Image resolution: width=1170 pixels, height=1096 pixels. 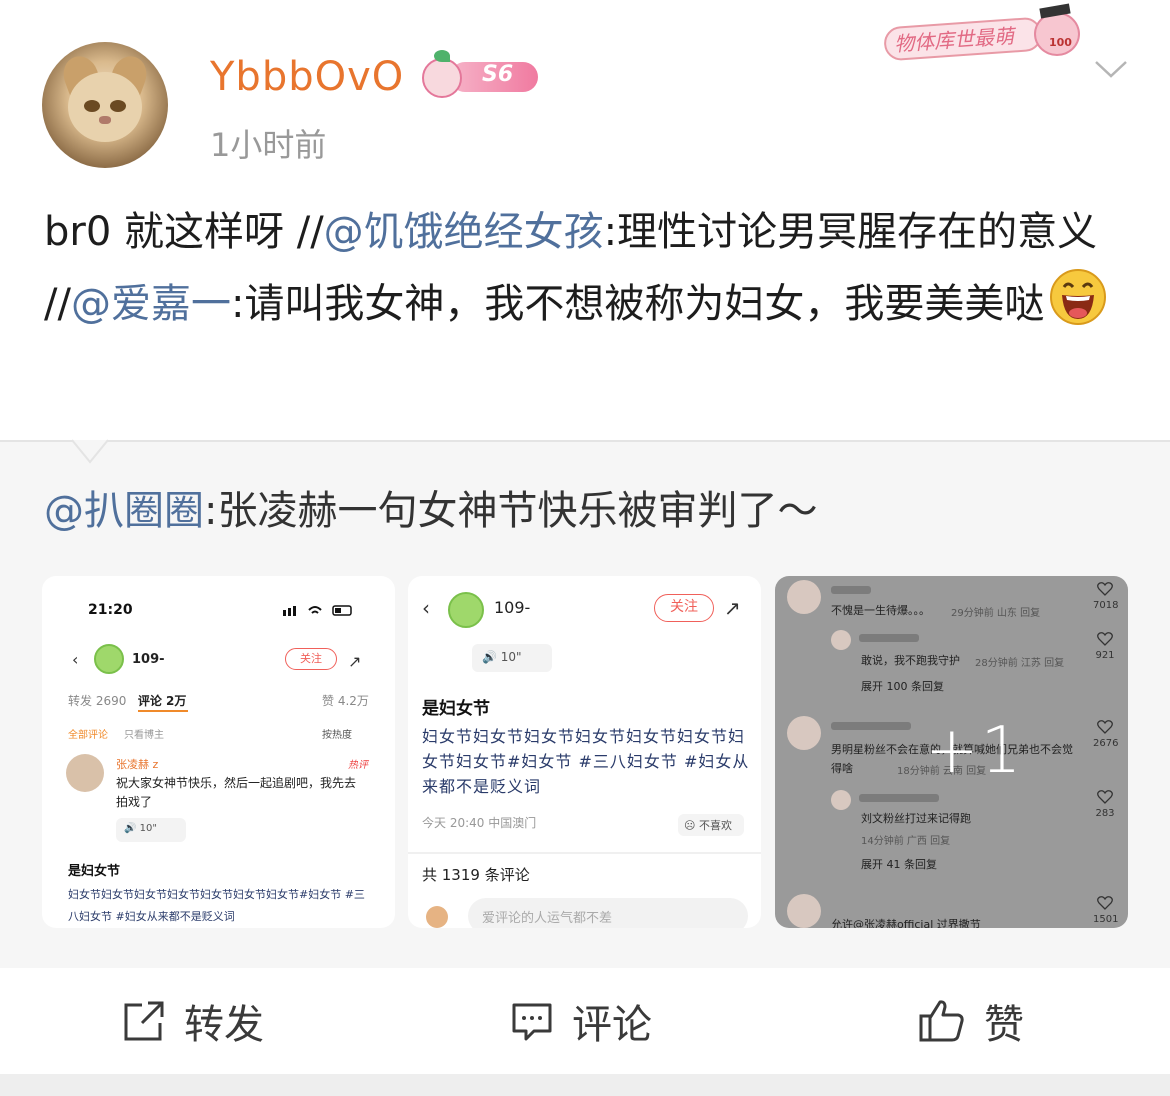 What do you see at coordinates (236, 792) in the screenshot?
I see `comment-text: 祝大家女神节快乐，然后一起追剧吧，我先去拍戏了` at bounding box center [236, 792].